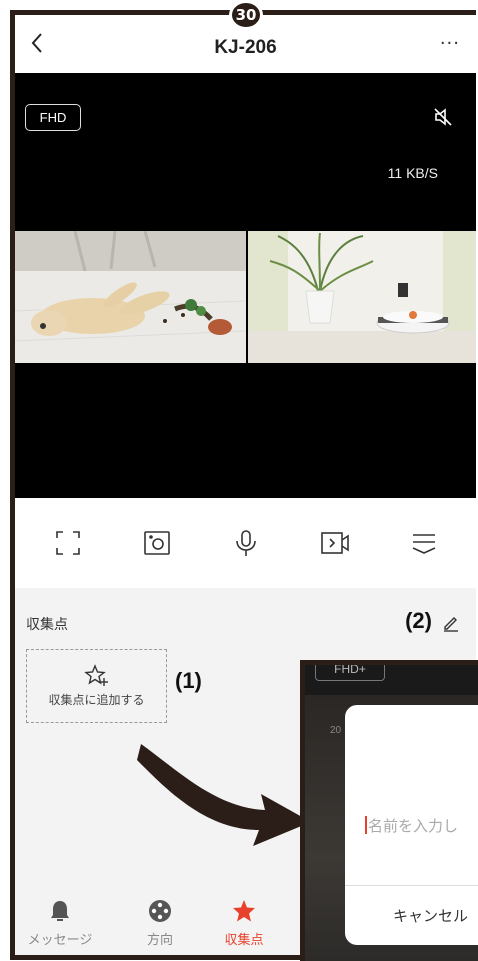  I want to click on mute-button, so click(443, 117).